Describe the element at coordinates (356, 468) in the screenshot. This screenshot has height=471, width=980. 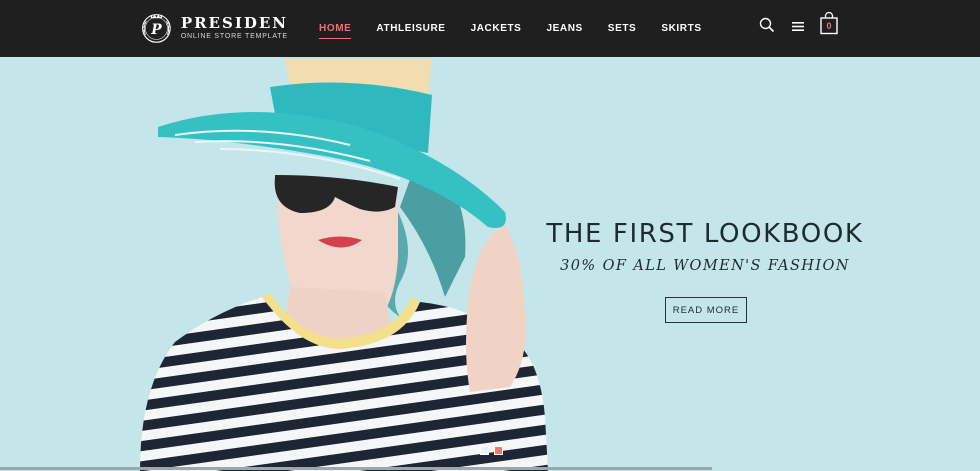
I see `slider-progress-bar` at that location.